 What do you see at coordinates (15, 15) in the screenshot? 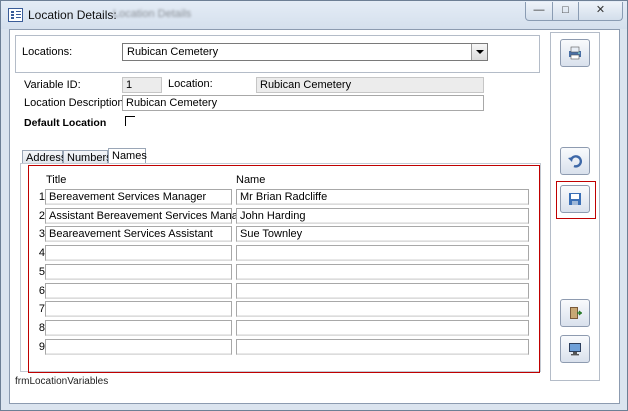
I see `form-icon` at bounding box center [15, 15].